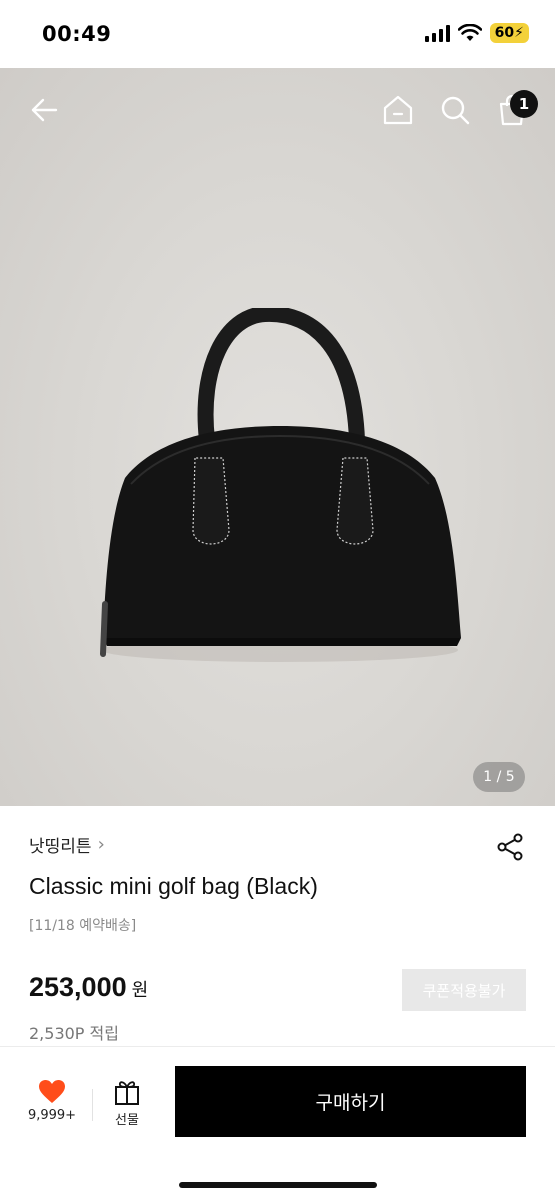 This screenshot has height=1200, width=555. What do you see at coordinates (52, 1091) in the screenshot?
I see `heart-icon` at bounding box center [52, 1091].